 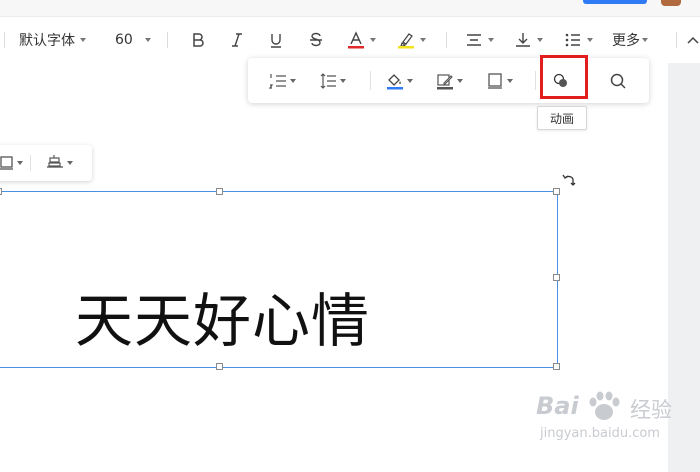 I want to click on chevron-up-icon, so click(x=693, y=40).